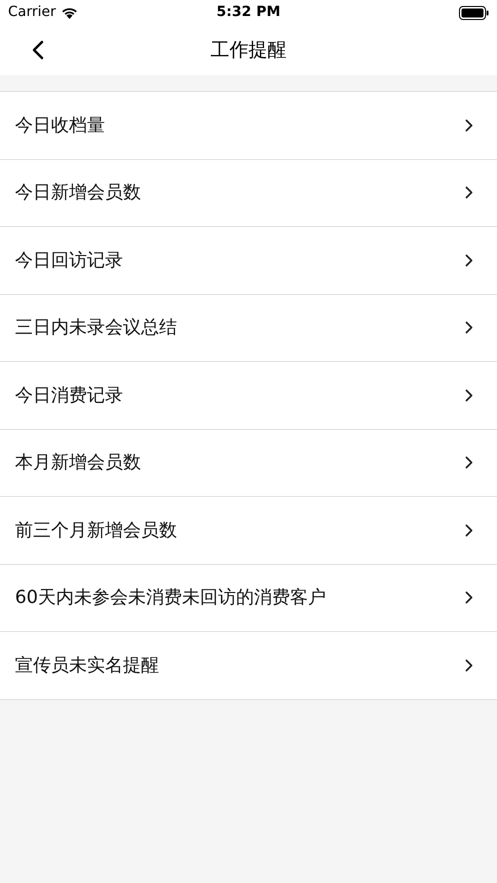  I want to click on list-item: 60天内未参会未消费未回访的消费客户, so click(248, 598).